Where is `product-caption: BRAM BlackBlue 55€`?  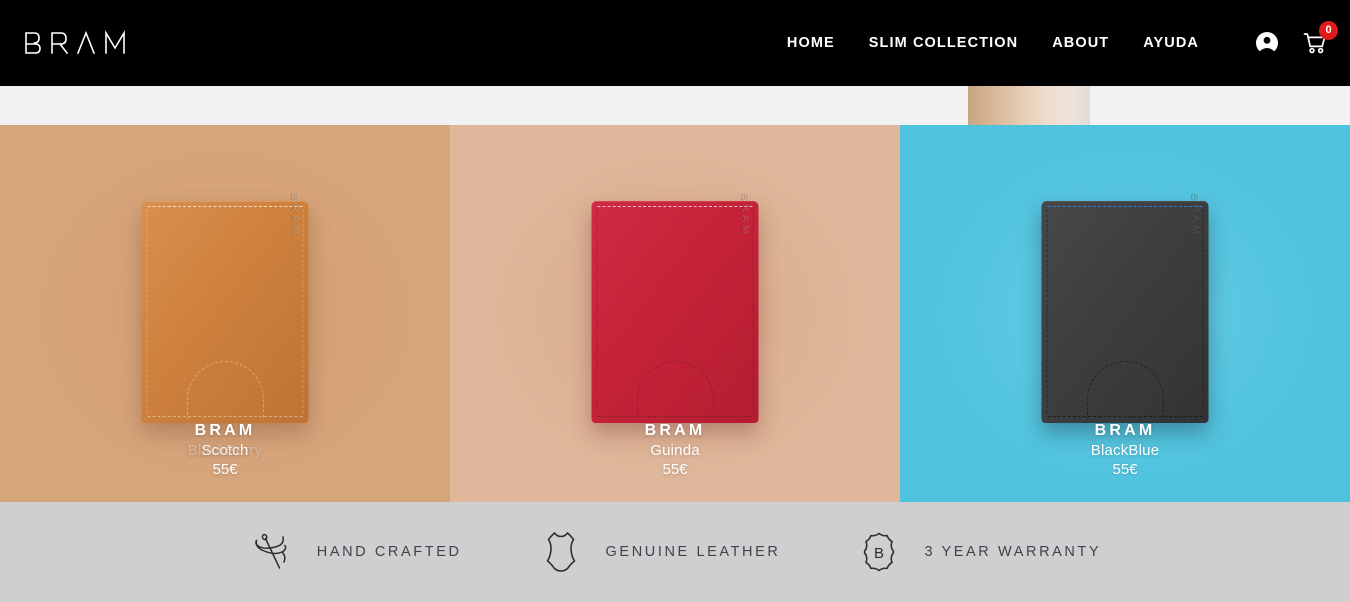 product-caption: BRAM BlackBlue 55€ is located at coordinates (1125, 450).